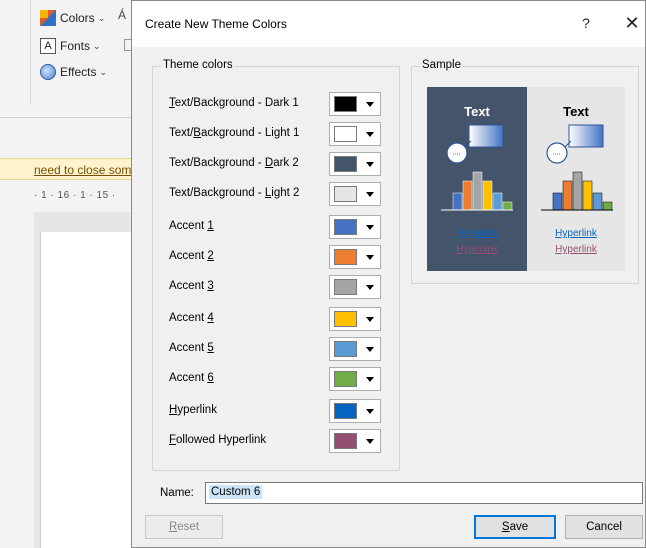  Describe the element at coordinates (632, 23) in the screenshot. I see `close-button: ✕` at that location.